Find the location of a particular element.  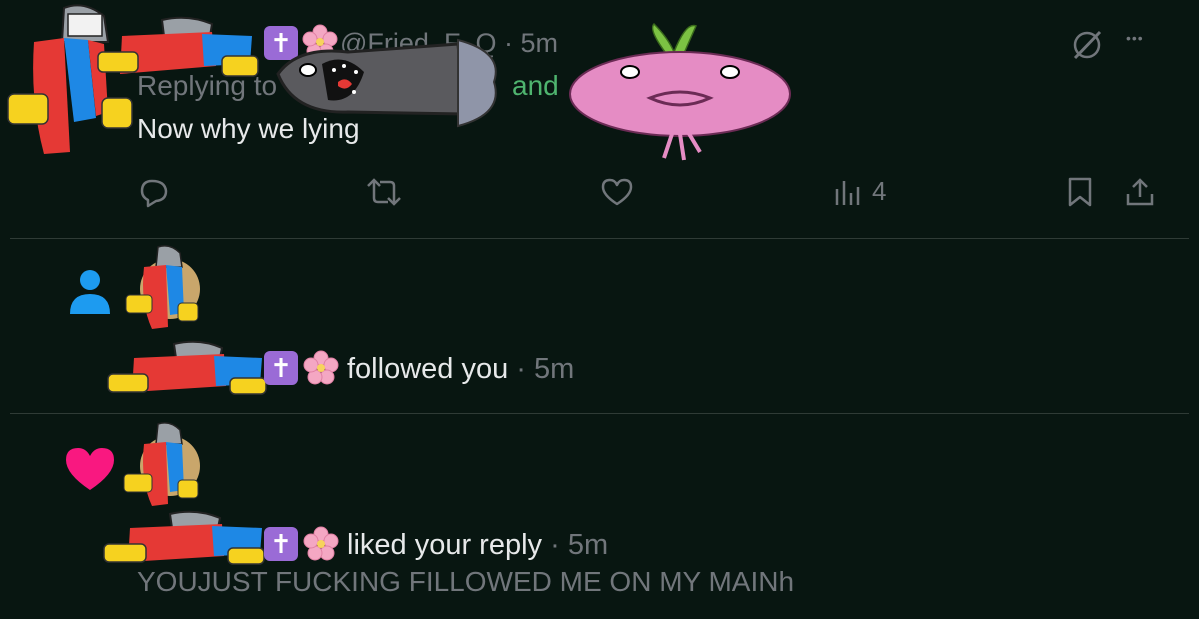

heart-outline-icon is located at coordinates (617, 192).